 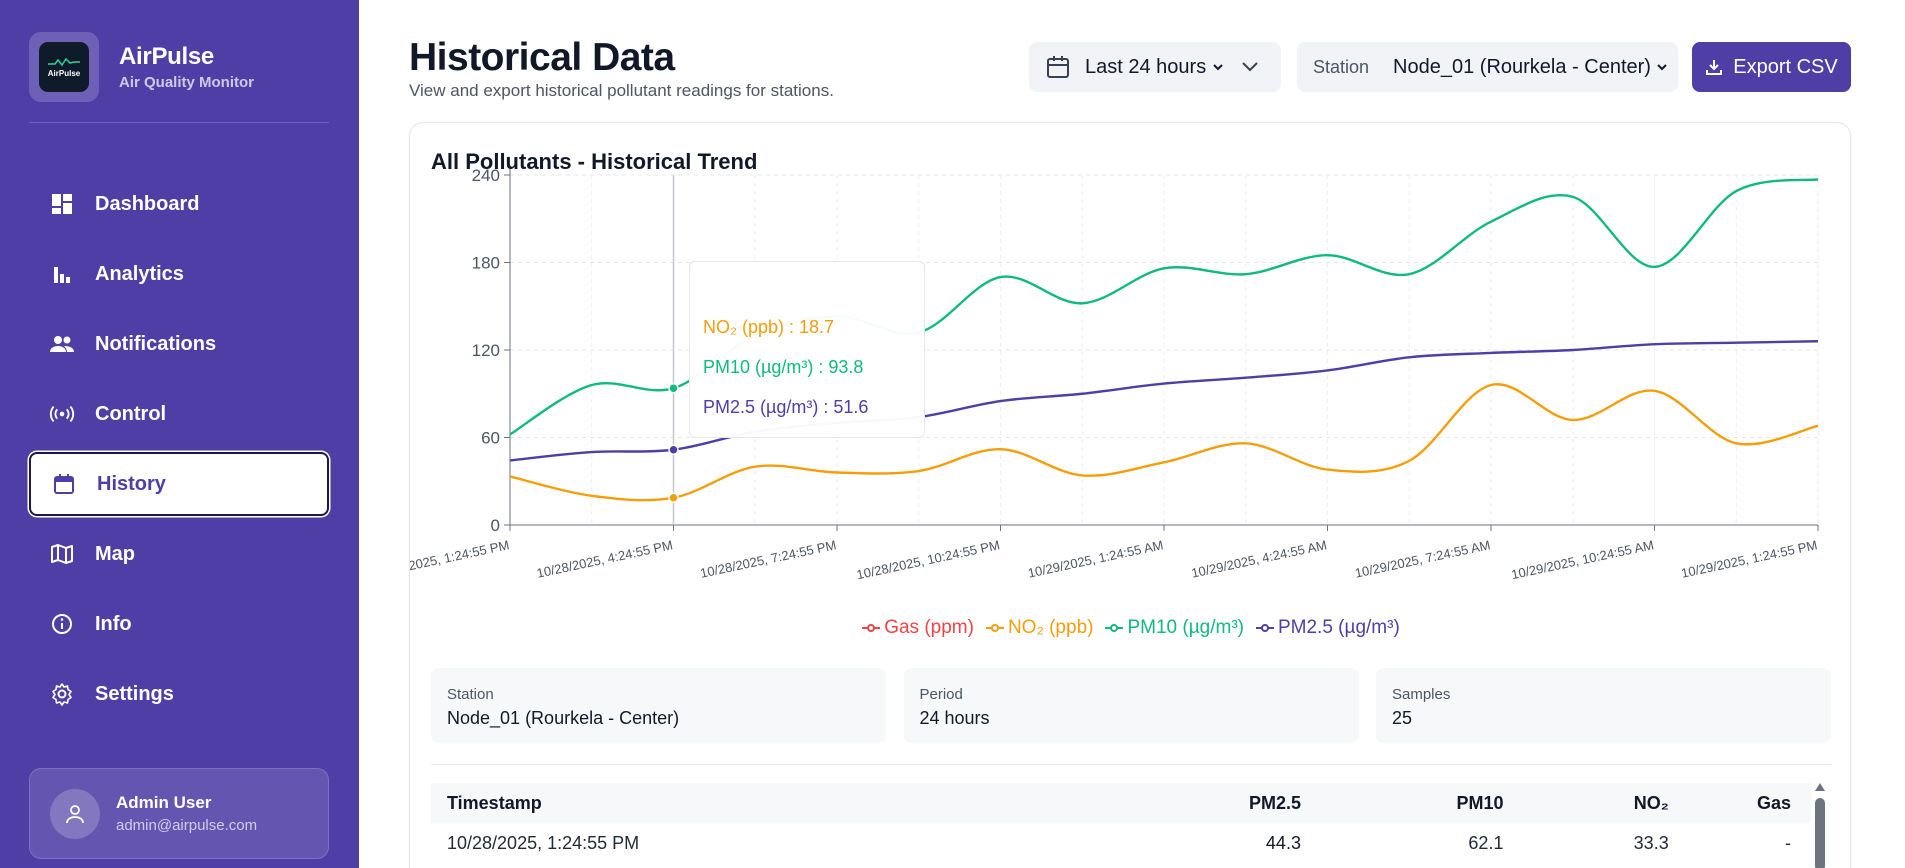 I want to click on table-row: 10/28/2025, 1:24:55 PM 44.3 62.1 33.3 -, so click(x=1121, y=843).